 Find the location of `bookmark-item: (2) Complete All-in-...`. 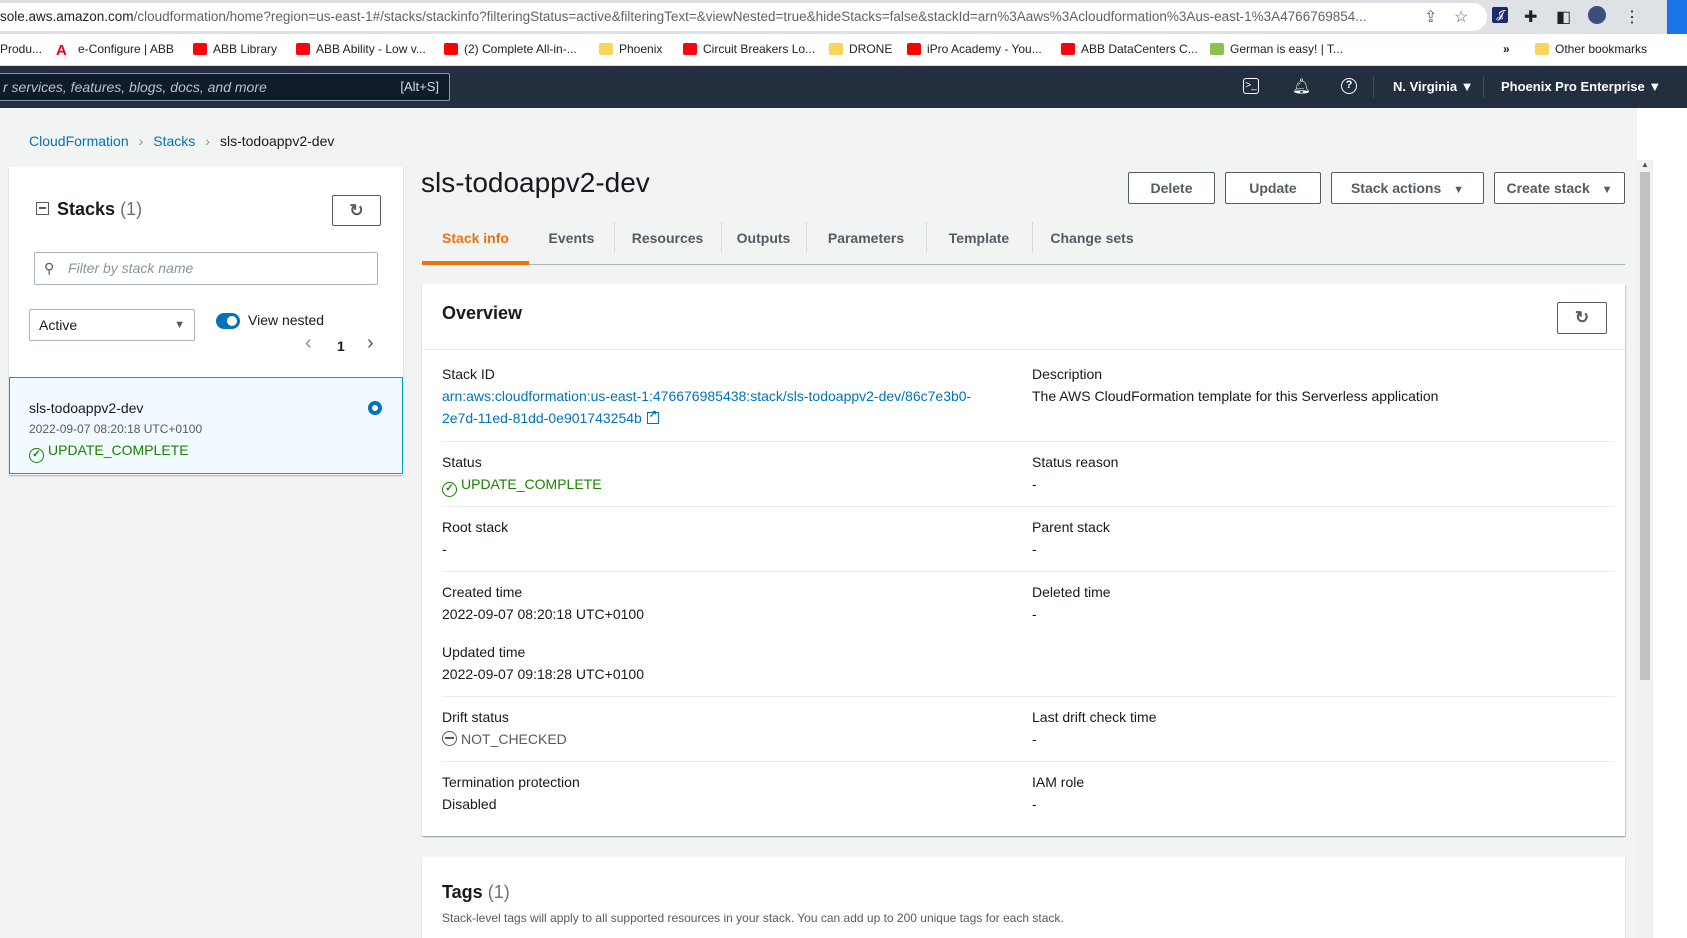

bookmark-item: (2) Complete All-in-... is located at coordinates (510, 49).